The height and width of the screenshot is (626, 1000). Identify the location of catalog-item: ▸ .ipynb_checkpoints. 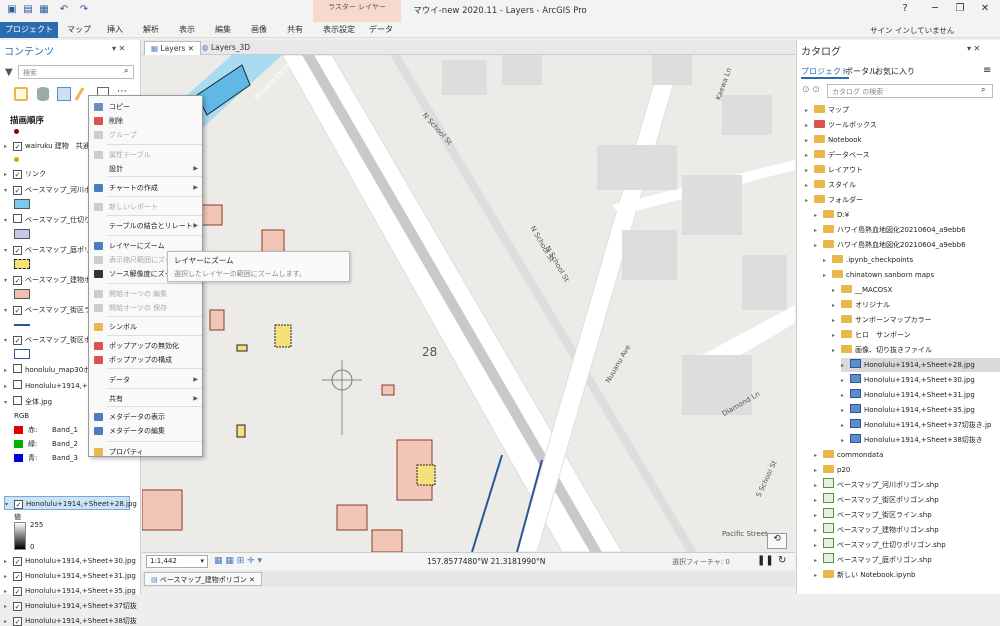
(868, 260).